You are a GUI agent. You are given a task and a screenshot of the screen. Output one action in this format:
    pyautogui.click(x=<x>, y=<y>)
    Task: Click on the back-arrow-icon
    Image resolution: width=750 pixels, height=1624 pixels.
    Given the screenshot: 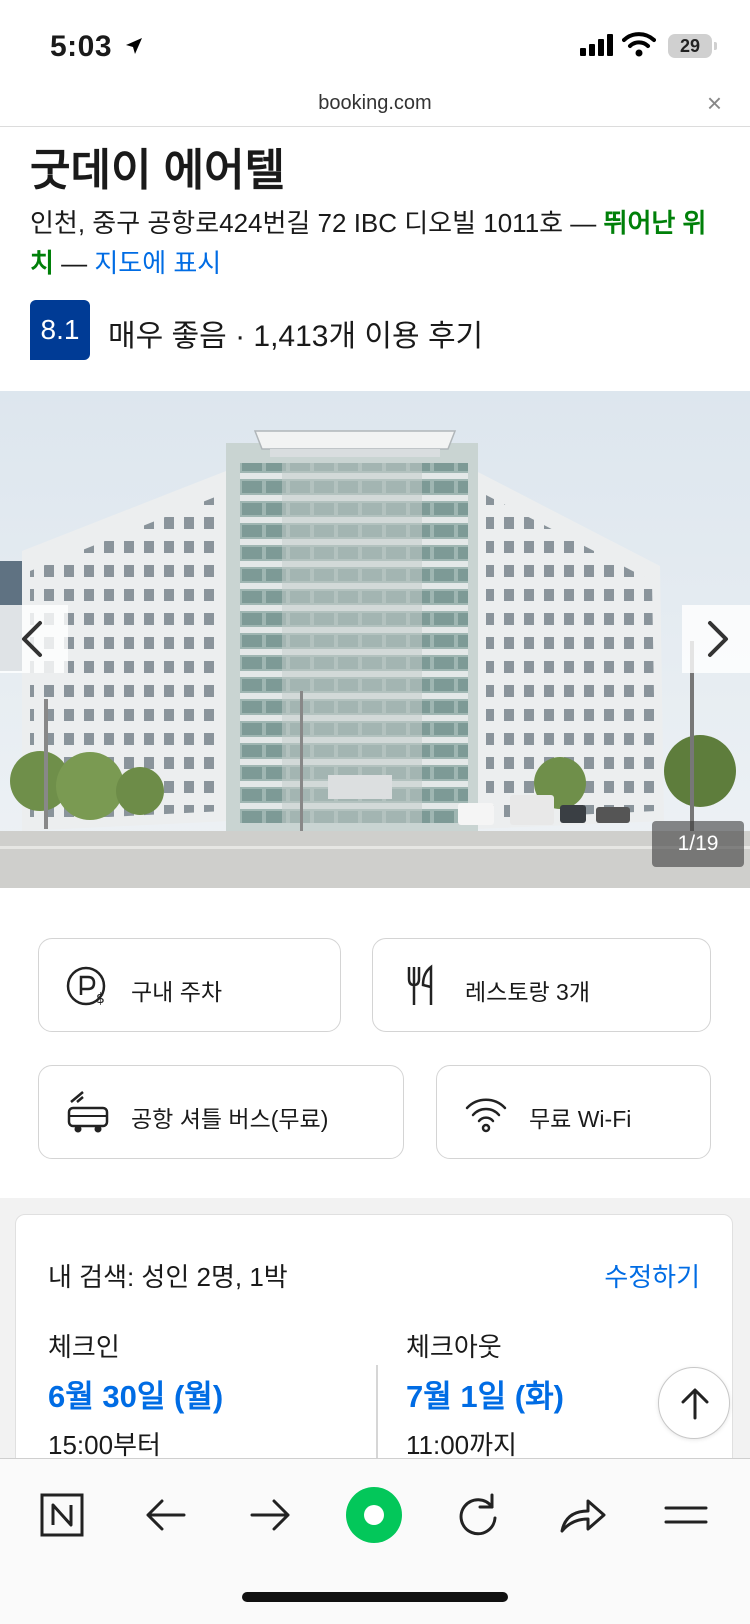 What is the action you would take?
    pyautogui.click(x=166, y=1515)
    